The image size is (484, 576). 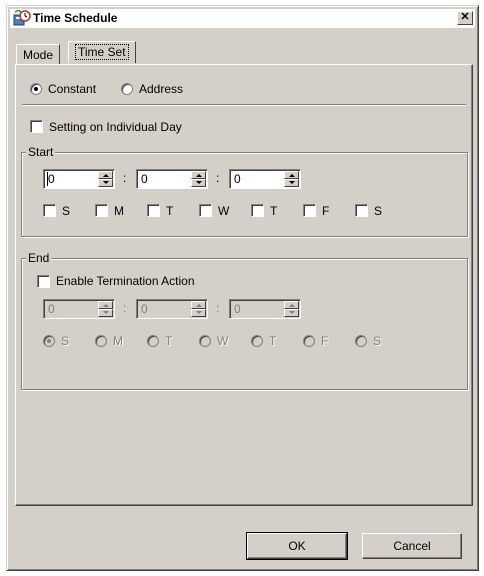 I want to click on start-day-label-6: S, so click(x=378, y=211).